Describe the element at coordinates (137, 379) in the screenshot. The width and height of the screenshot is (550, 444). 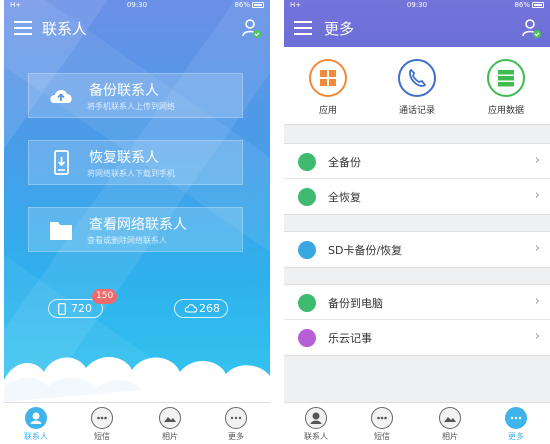
I see `clouds-decoration` at that location.